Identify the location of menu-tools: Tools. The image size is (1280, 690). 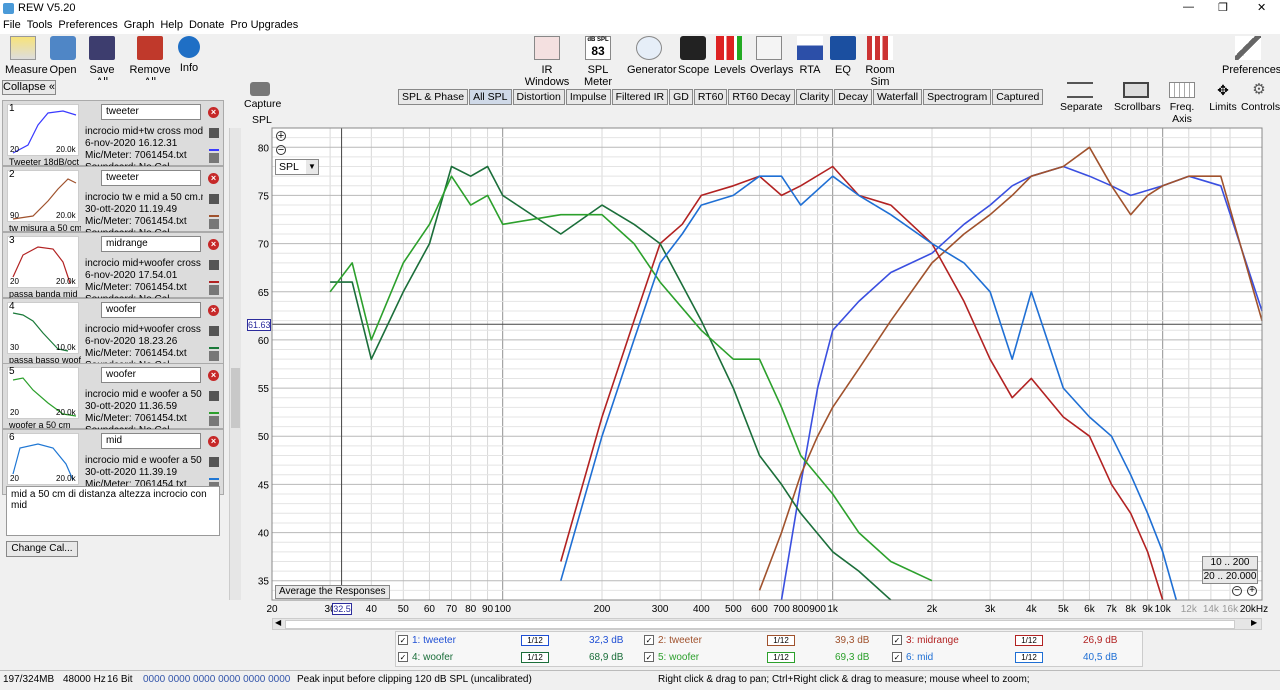
(40, 25).